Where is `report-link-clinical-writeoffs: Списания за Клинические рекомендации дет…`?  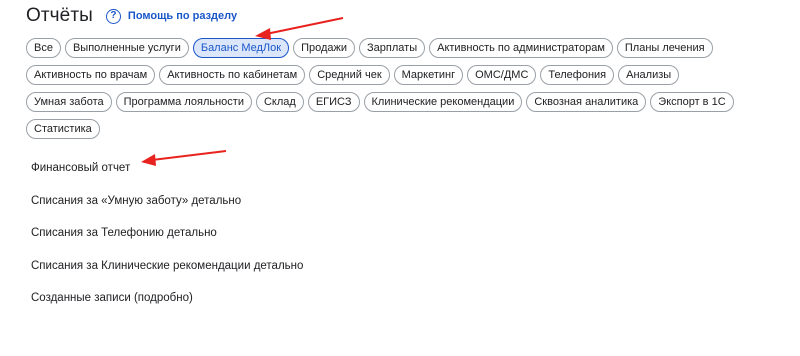 report-link-clinical-writeoffs: Списания за Клинические рекомендации дет… is located at coordinates (167, 266).